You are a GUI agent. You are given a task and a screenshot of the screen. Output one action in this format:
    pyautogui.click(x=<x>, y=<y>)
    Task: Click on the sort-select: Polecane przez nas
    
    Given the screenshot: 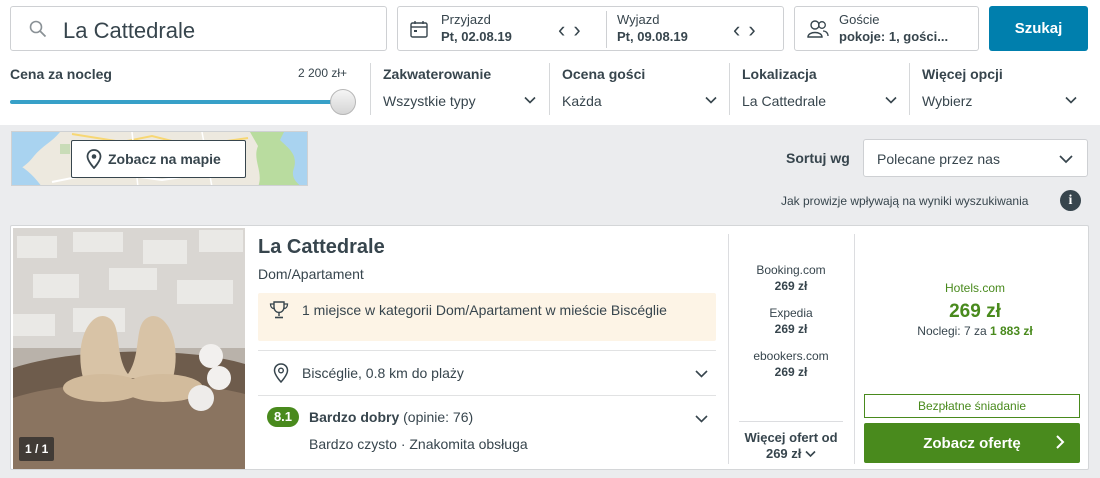 What is the action you would take?
    pyautogui.click(x=975, y=158)
    